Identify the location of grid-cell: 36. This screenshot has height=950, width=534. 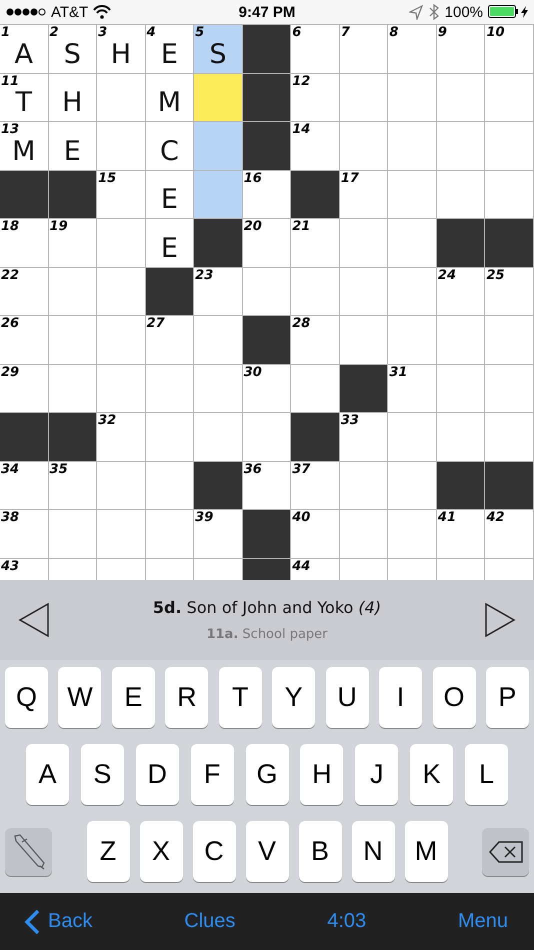
(267, 486).